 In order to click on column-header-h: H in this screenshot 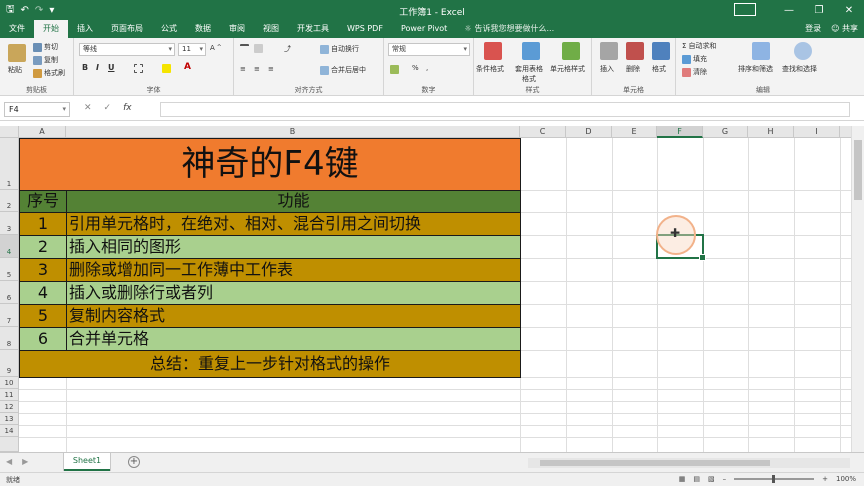, I will do `click(771, 132)`.